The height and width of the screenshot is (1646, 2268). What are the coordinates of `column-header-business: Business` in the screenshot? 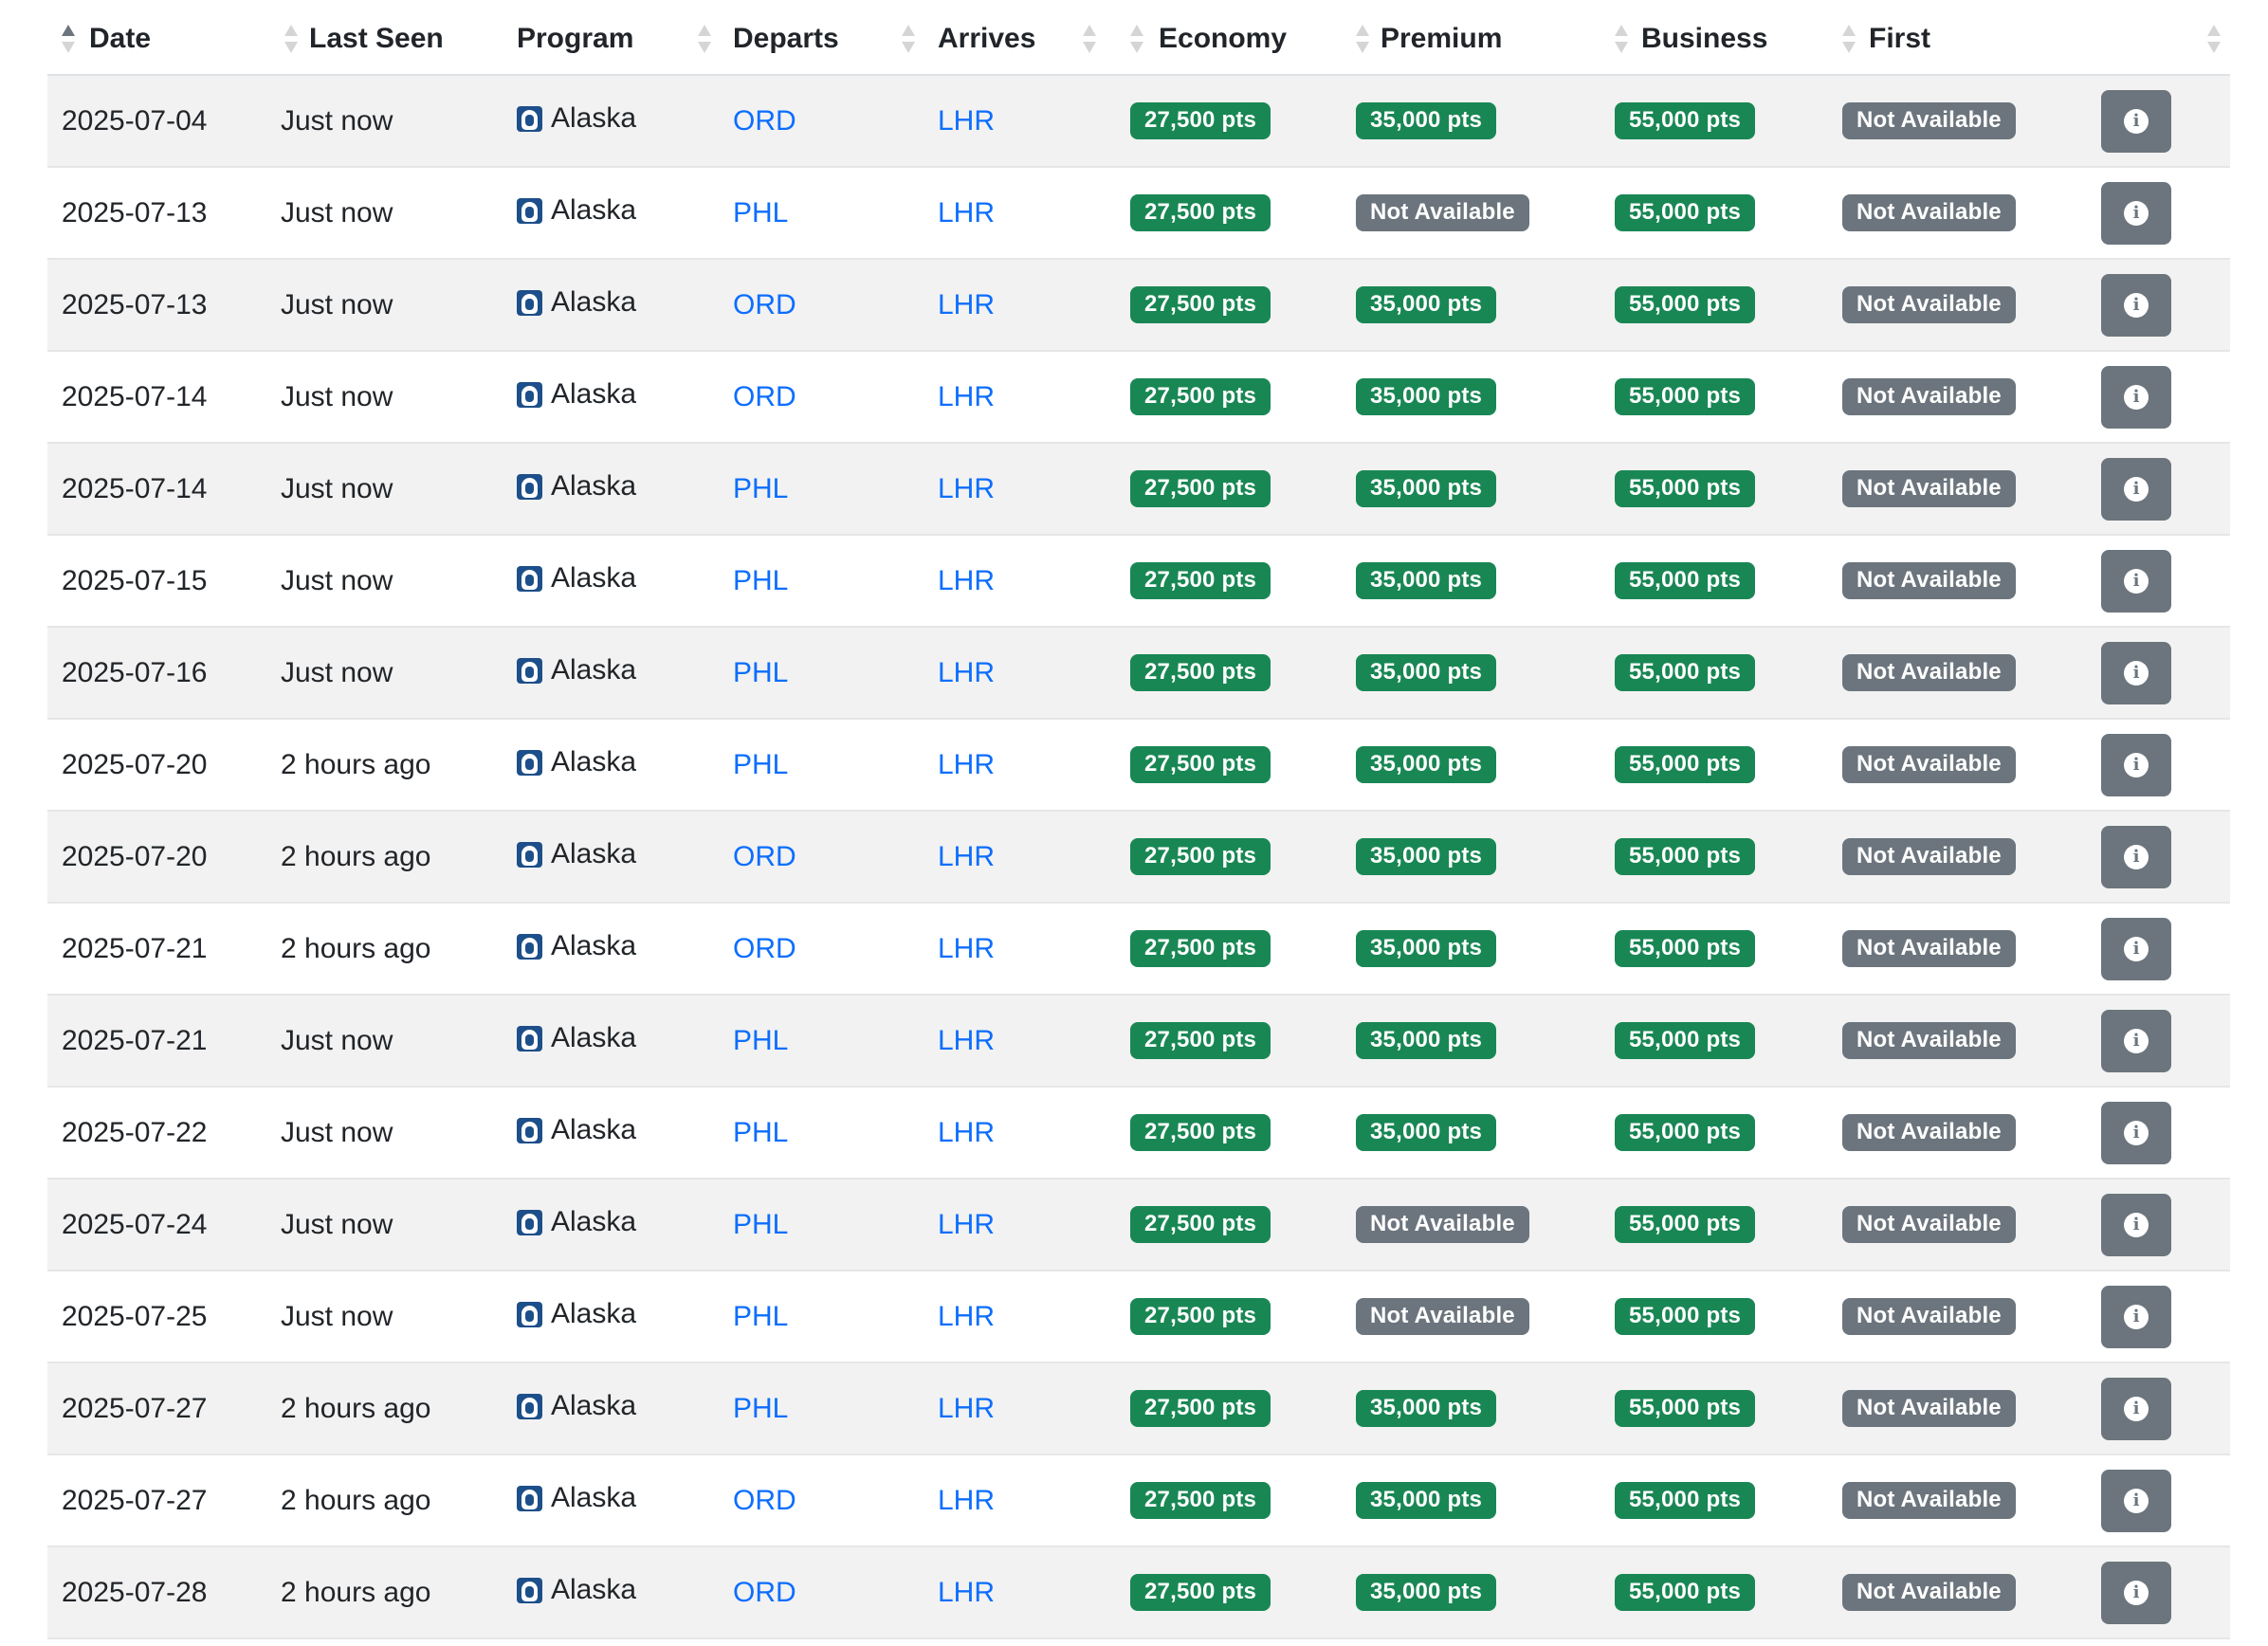 It's located at (1729, 38).